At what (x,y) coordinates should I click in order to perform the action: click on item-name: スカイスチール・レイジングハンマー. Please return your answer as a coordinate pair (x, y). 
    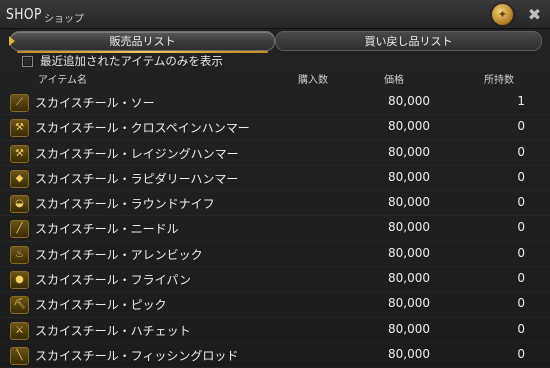
    Looking at the image, I should click on (137, 153).